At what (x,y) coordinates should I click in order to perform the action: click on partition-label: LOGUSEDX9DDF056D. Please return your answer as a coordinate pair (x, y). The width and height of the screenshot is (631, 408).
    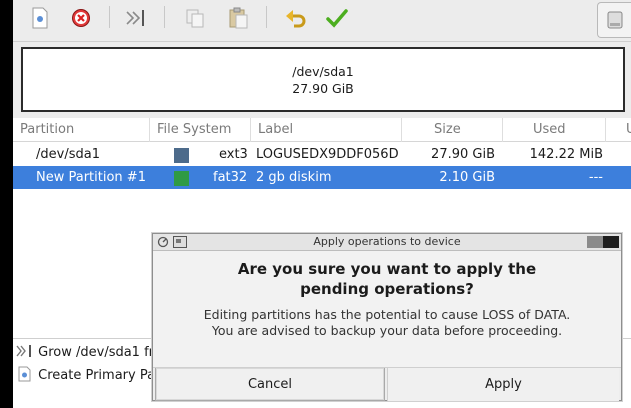
    Looking at the image, I should click on (327, 154).